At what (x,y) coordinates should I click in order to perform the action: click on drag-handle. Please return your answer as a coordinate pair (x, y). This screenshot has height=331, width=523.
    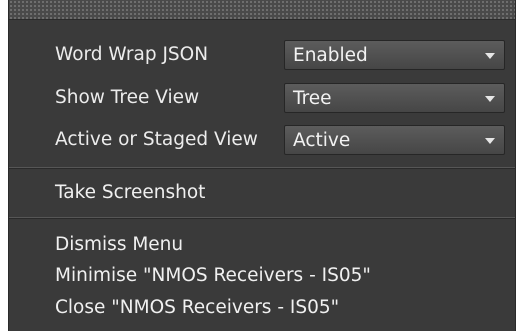
    Looking at the image, I should click on (262, 10).